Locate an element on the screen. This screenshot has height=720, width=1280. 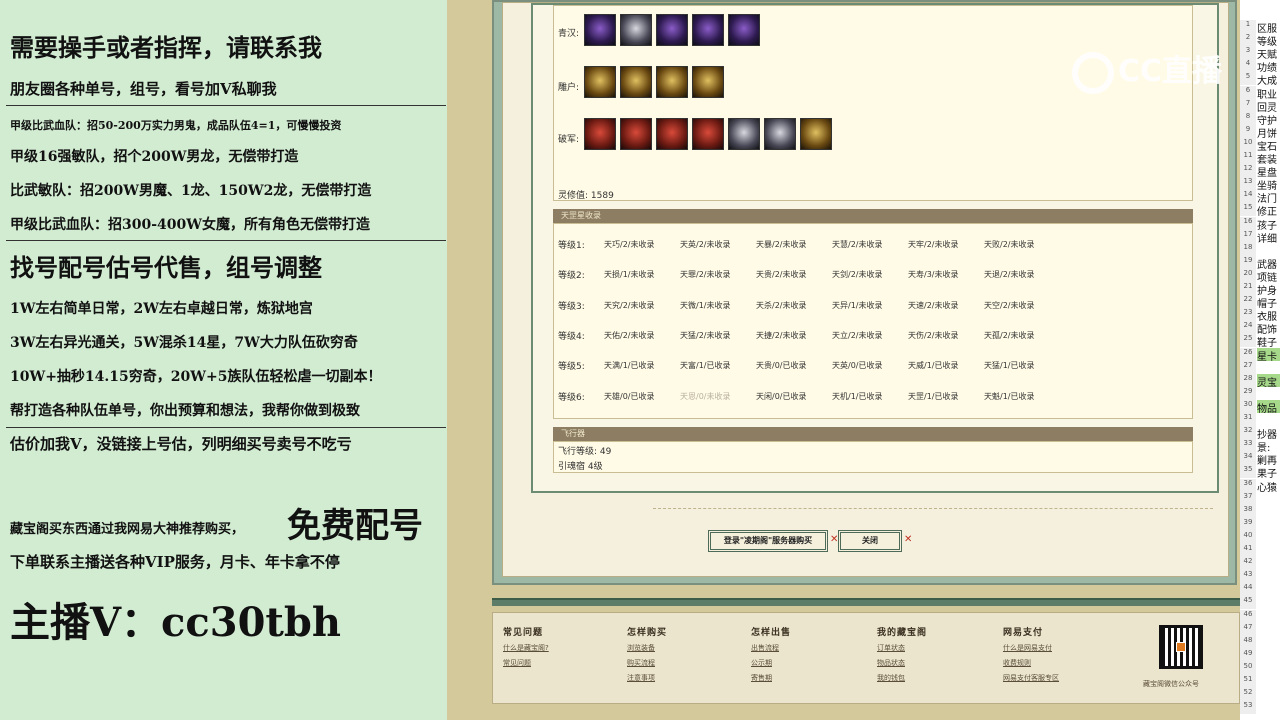
footer-link: 购买流程 is located at coordinates (647, 663).